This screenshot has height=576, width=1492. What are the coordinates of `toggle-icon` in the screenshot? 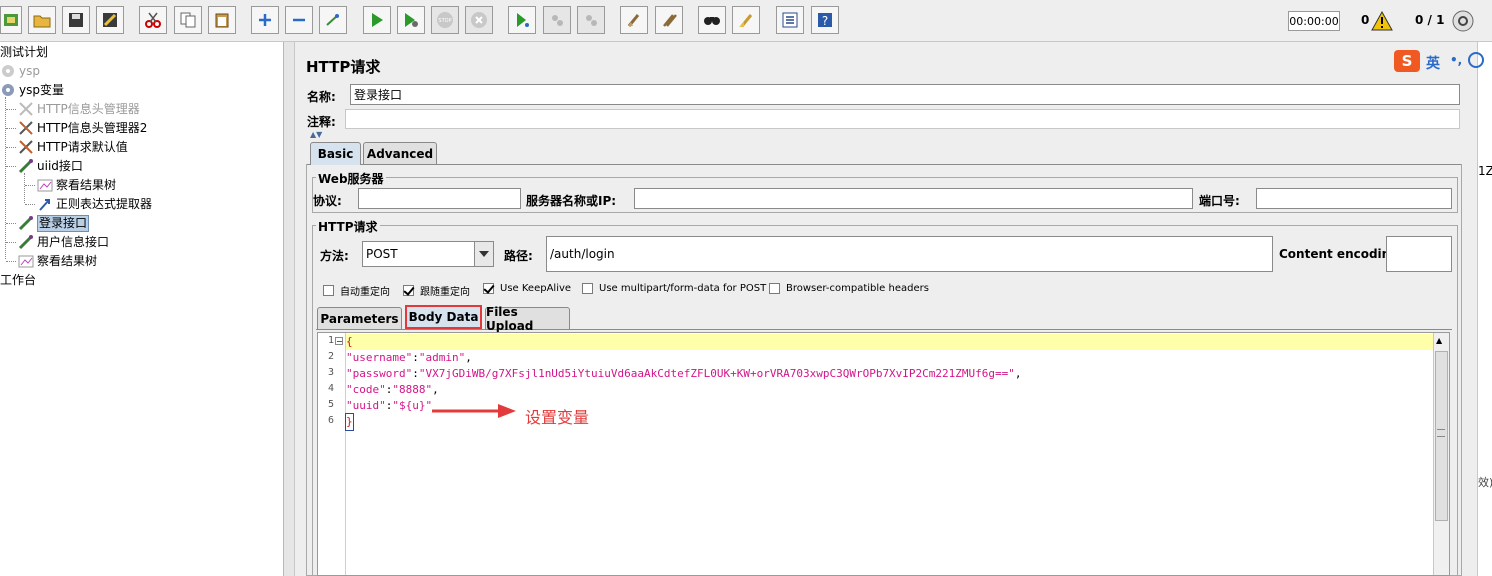 It's located at (333, 20).